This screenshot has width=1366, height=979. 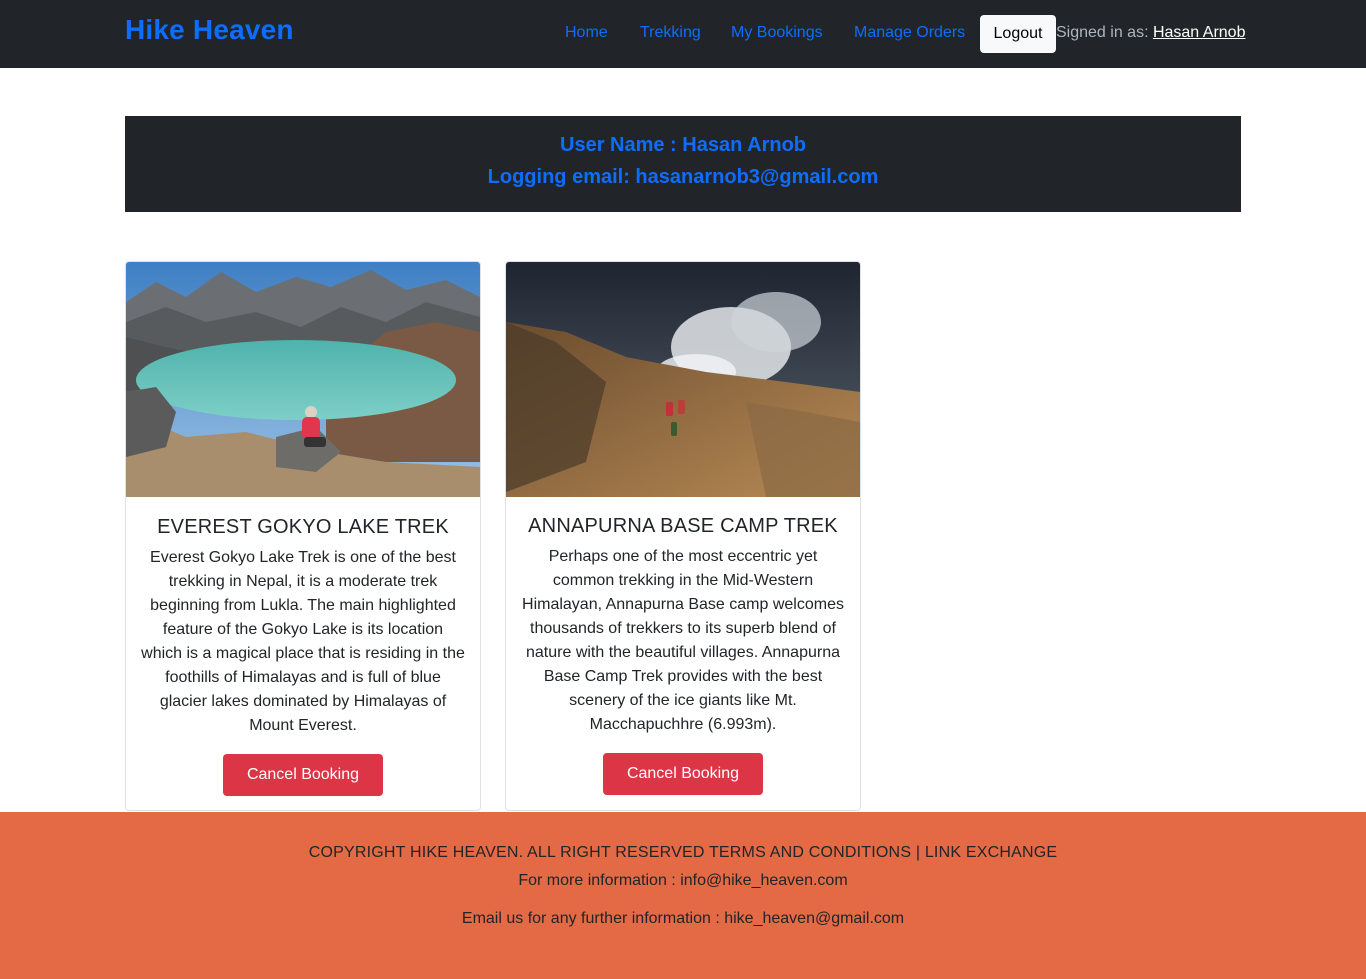 I want to click on nav-link-trekking: Trekking, so click(x=670, y=33).